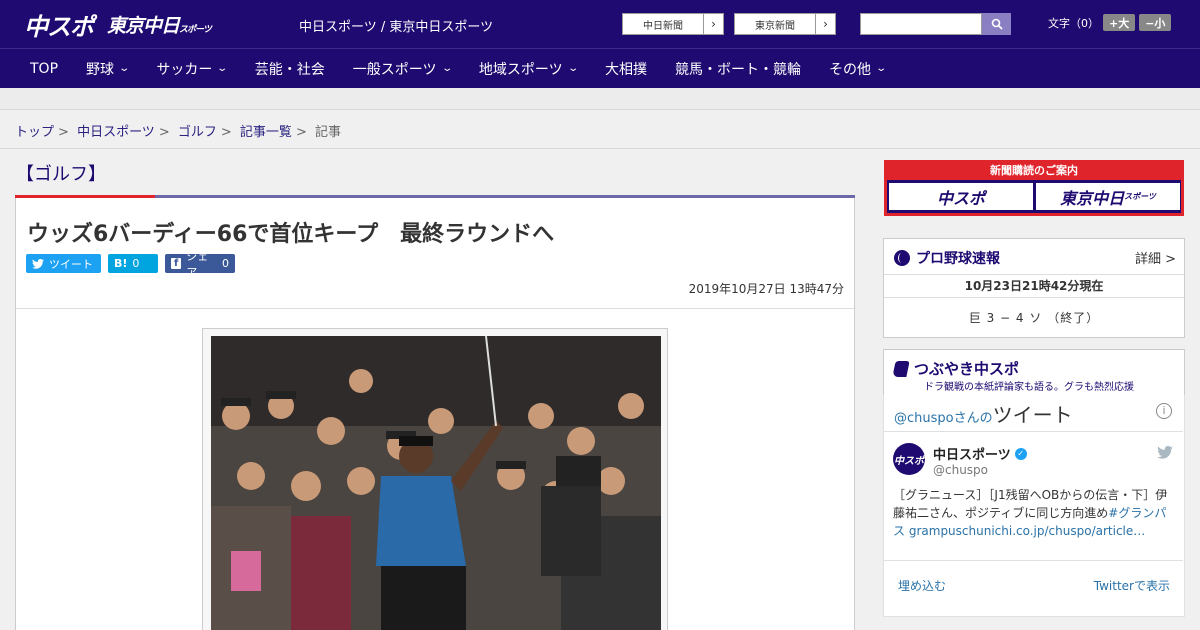 Image resolution: width=1200 pixels, height=630 pixels. I want to click on tsubuyaki-subtitle: ドラ観戦の本紙評論家も語る。グラも熱烈応援, so click(1029, 387).